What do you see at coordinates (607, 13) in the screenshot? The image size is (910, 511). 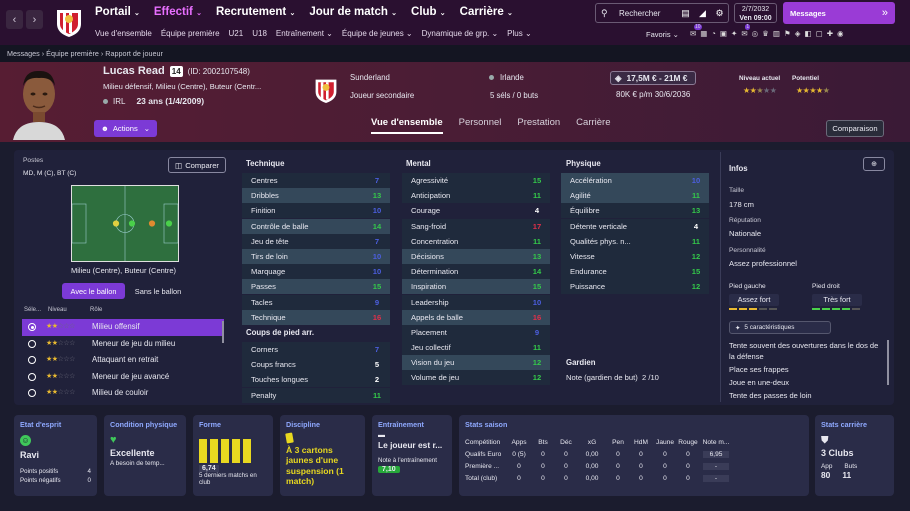 I see `search-icon: ⚲` at bounding box center [607, 13].